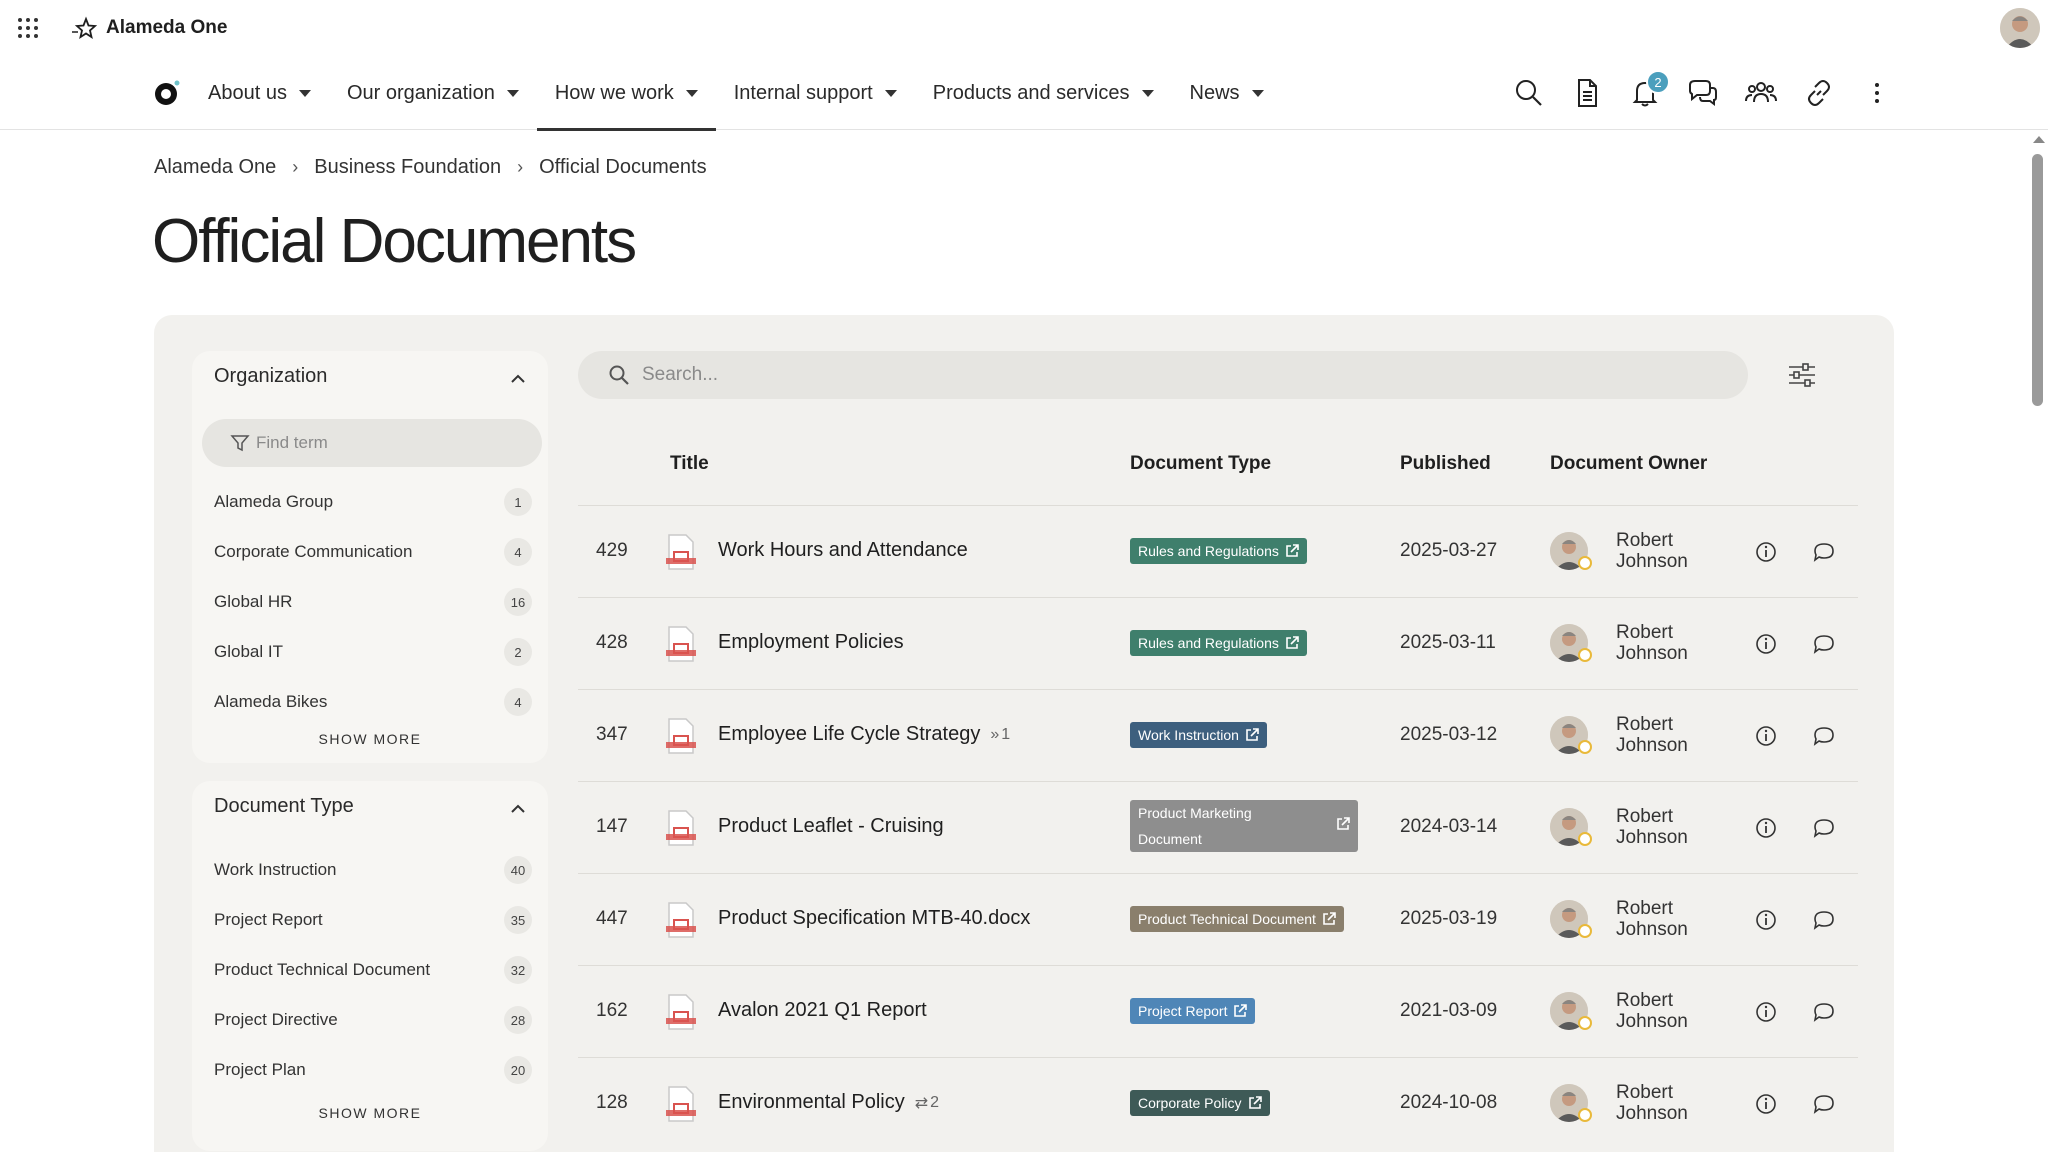  What do you see at coordinates (681, 1012) in the screenshot?
I see `pdf-file-icon` at bounding box center [681, 1012].